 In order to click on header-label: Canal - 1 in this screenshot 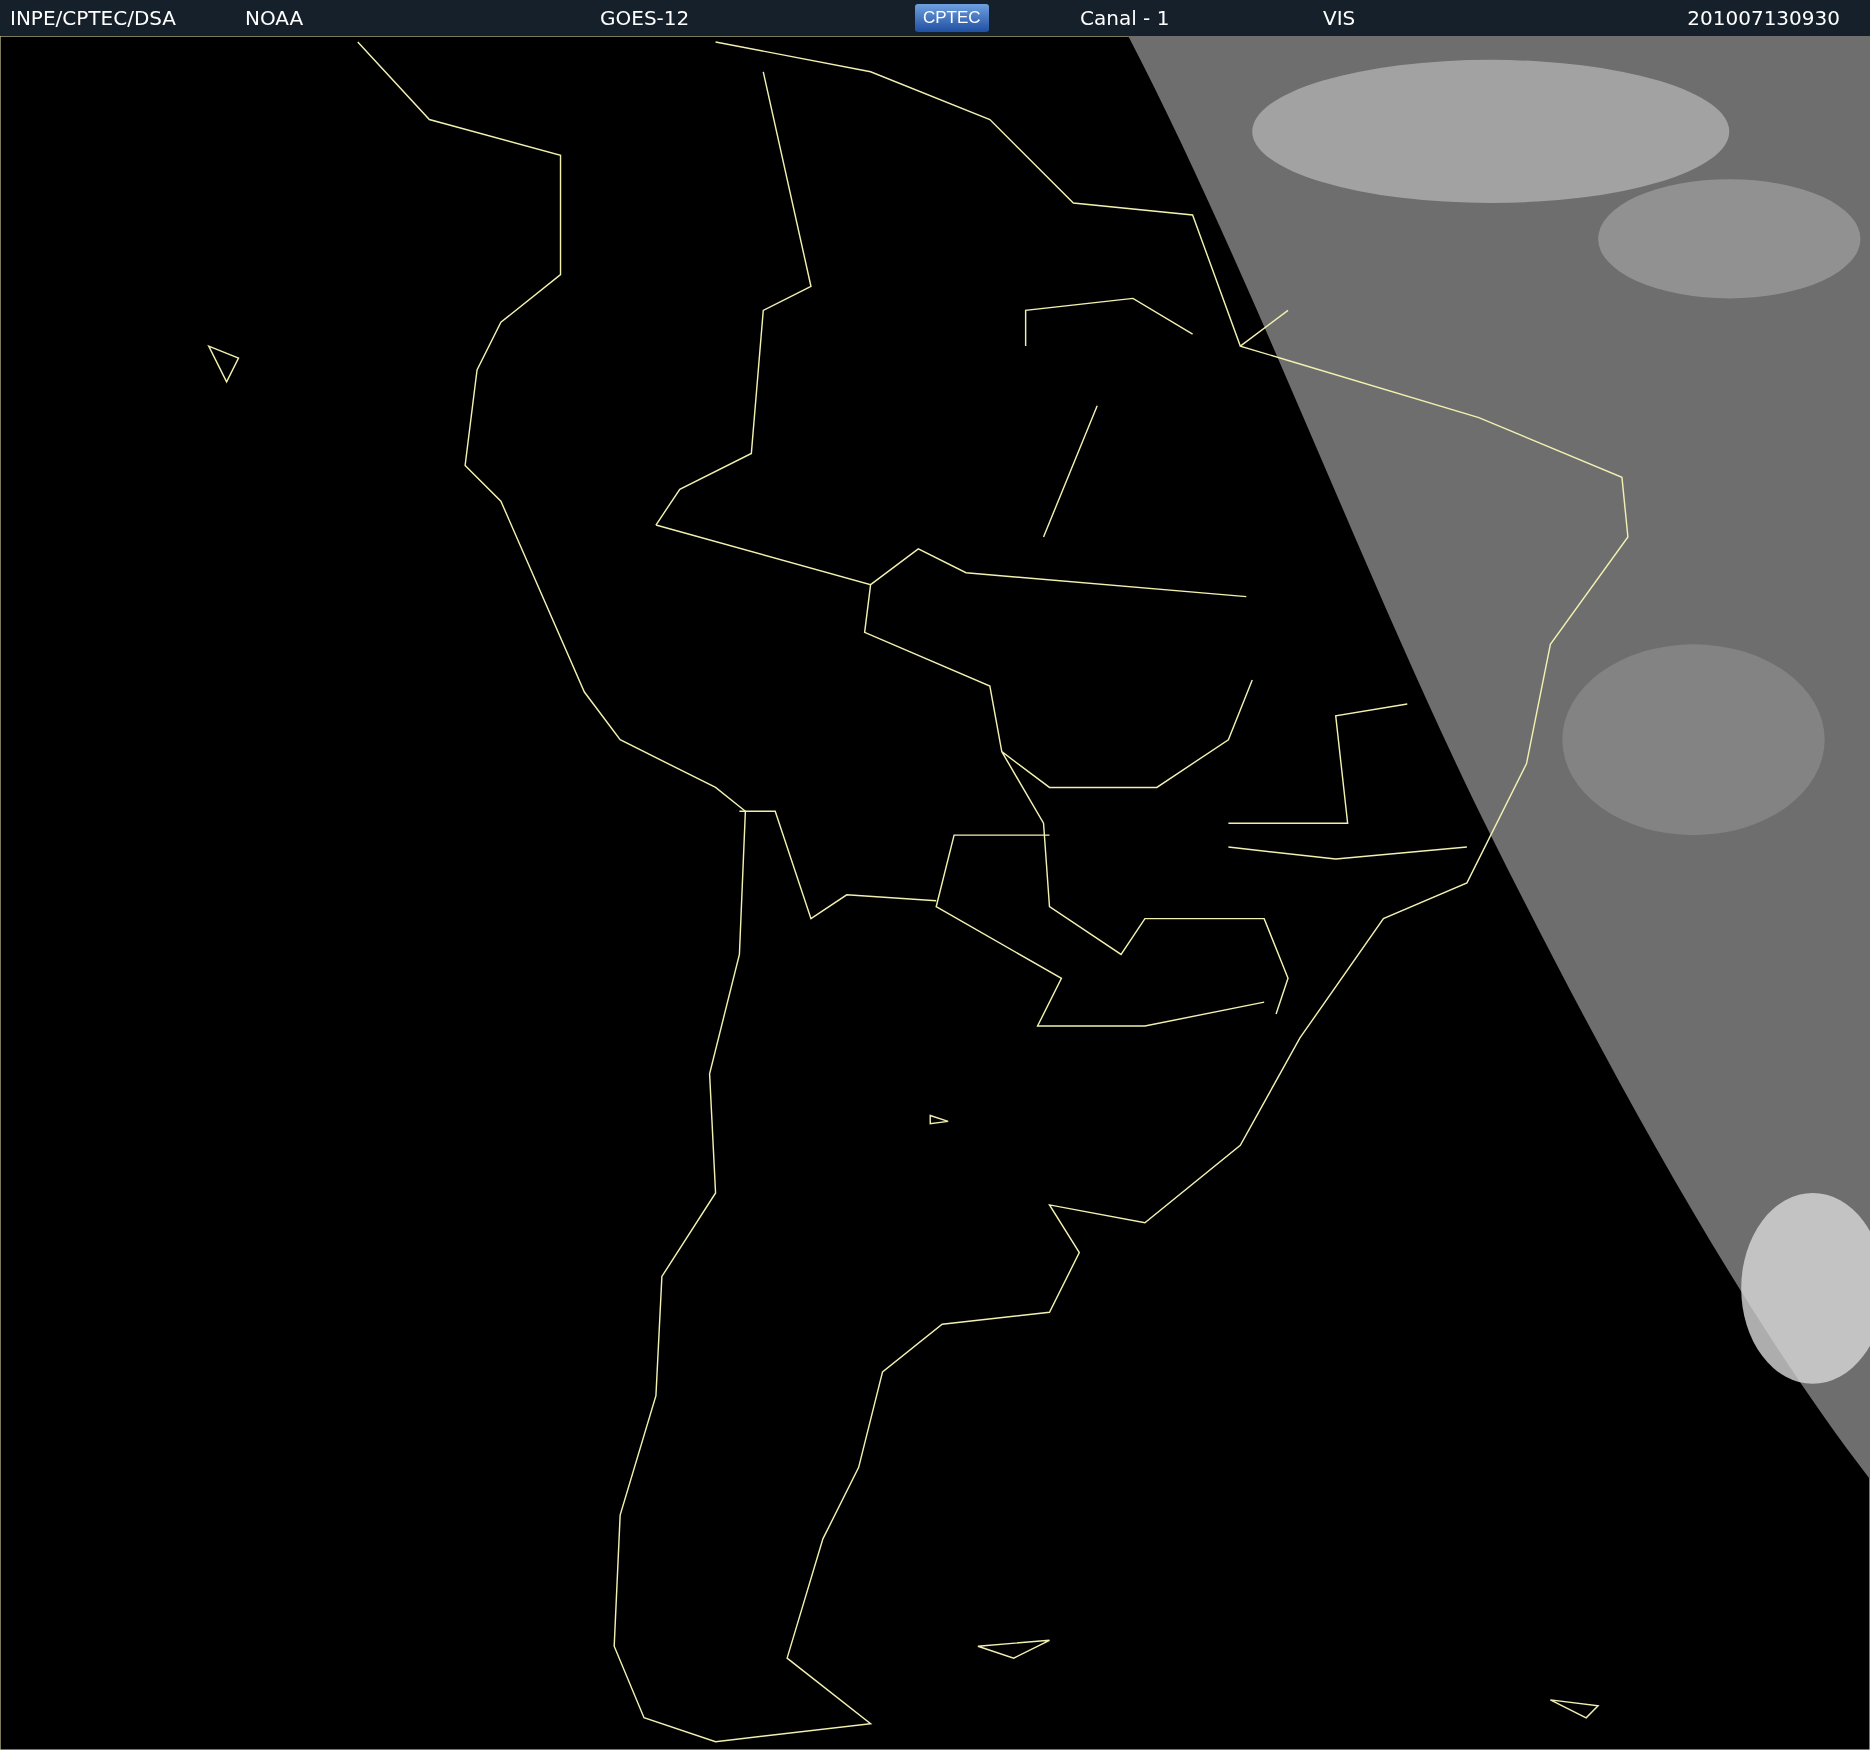, I will do `click(1125, 18)`.